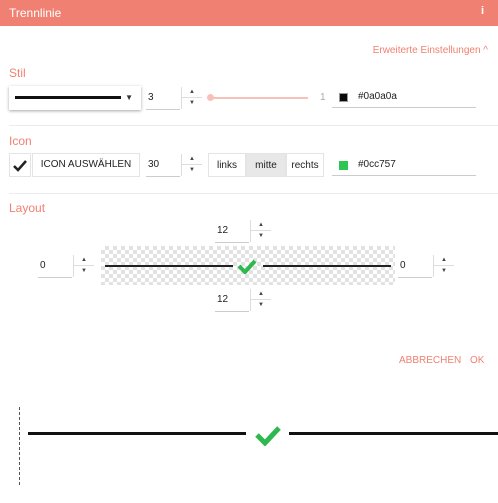  What do you see at coordinates (227, 165) in the screenshot?
I see `align-left-button: links` at bounding box center [227, 165].